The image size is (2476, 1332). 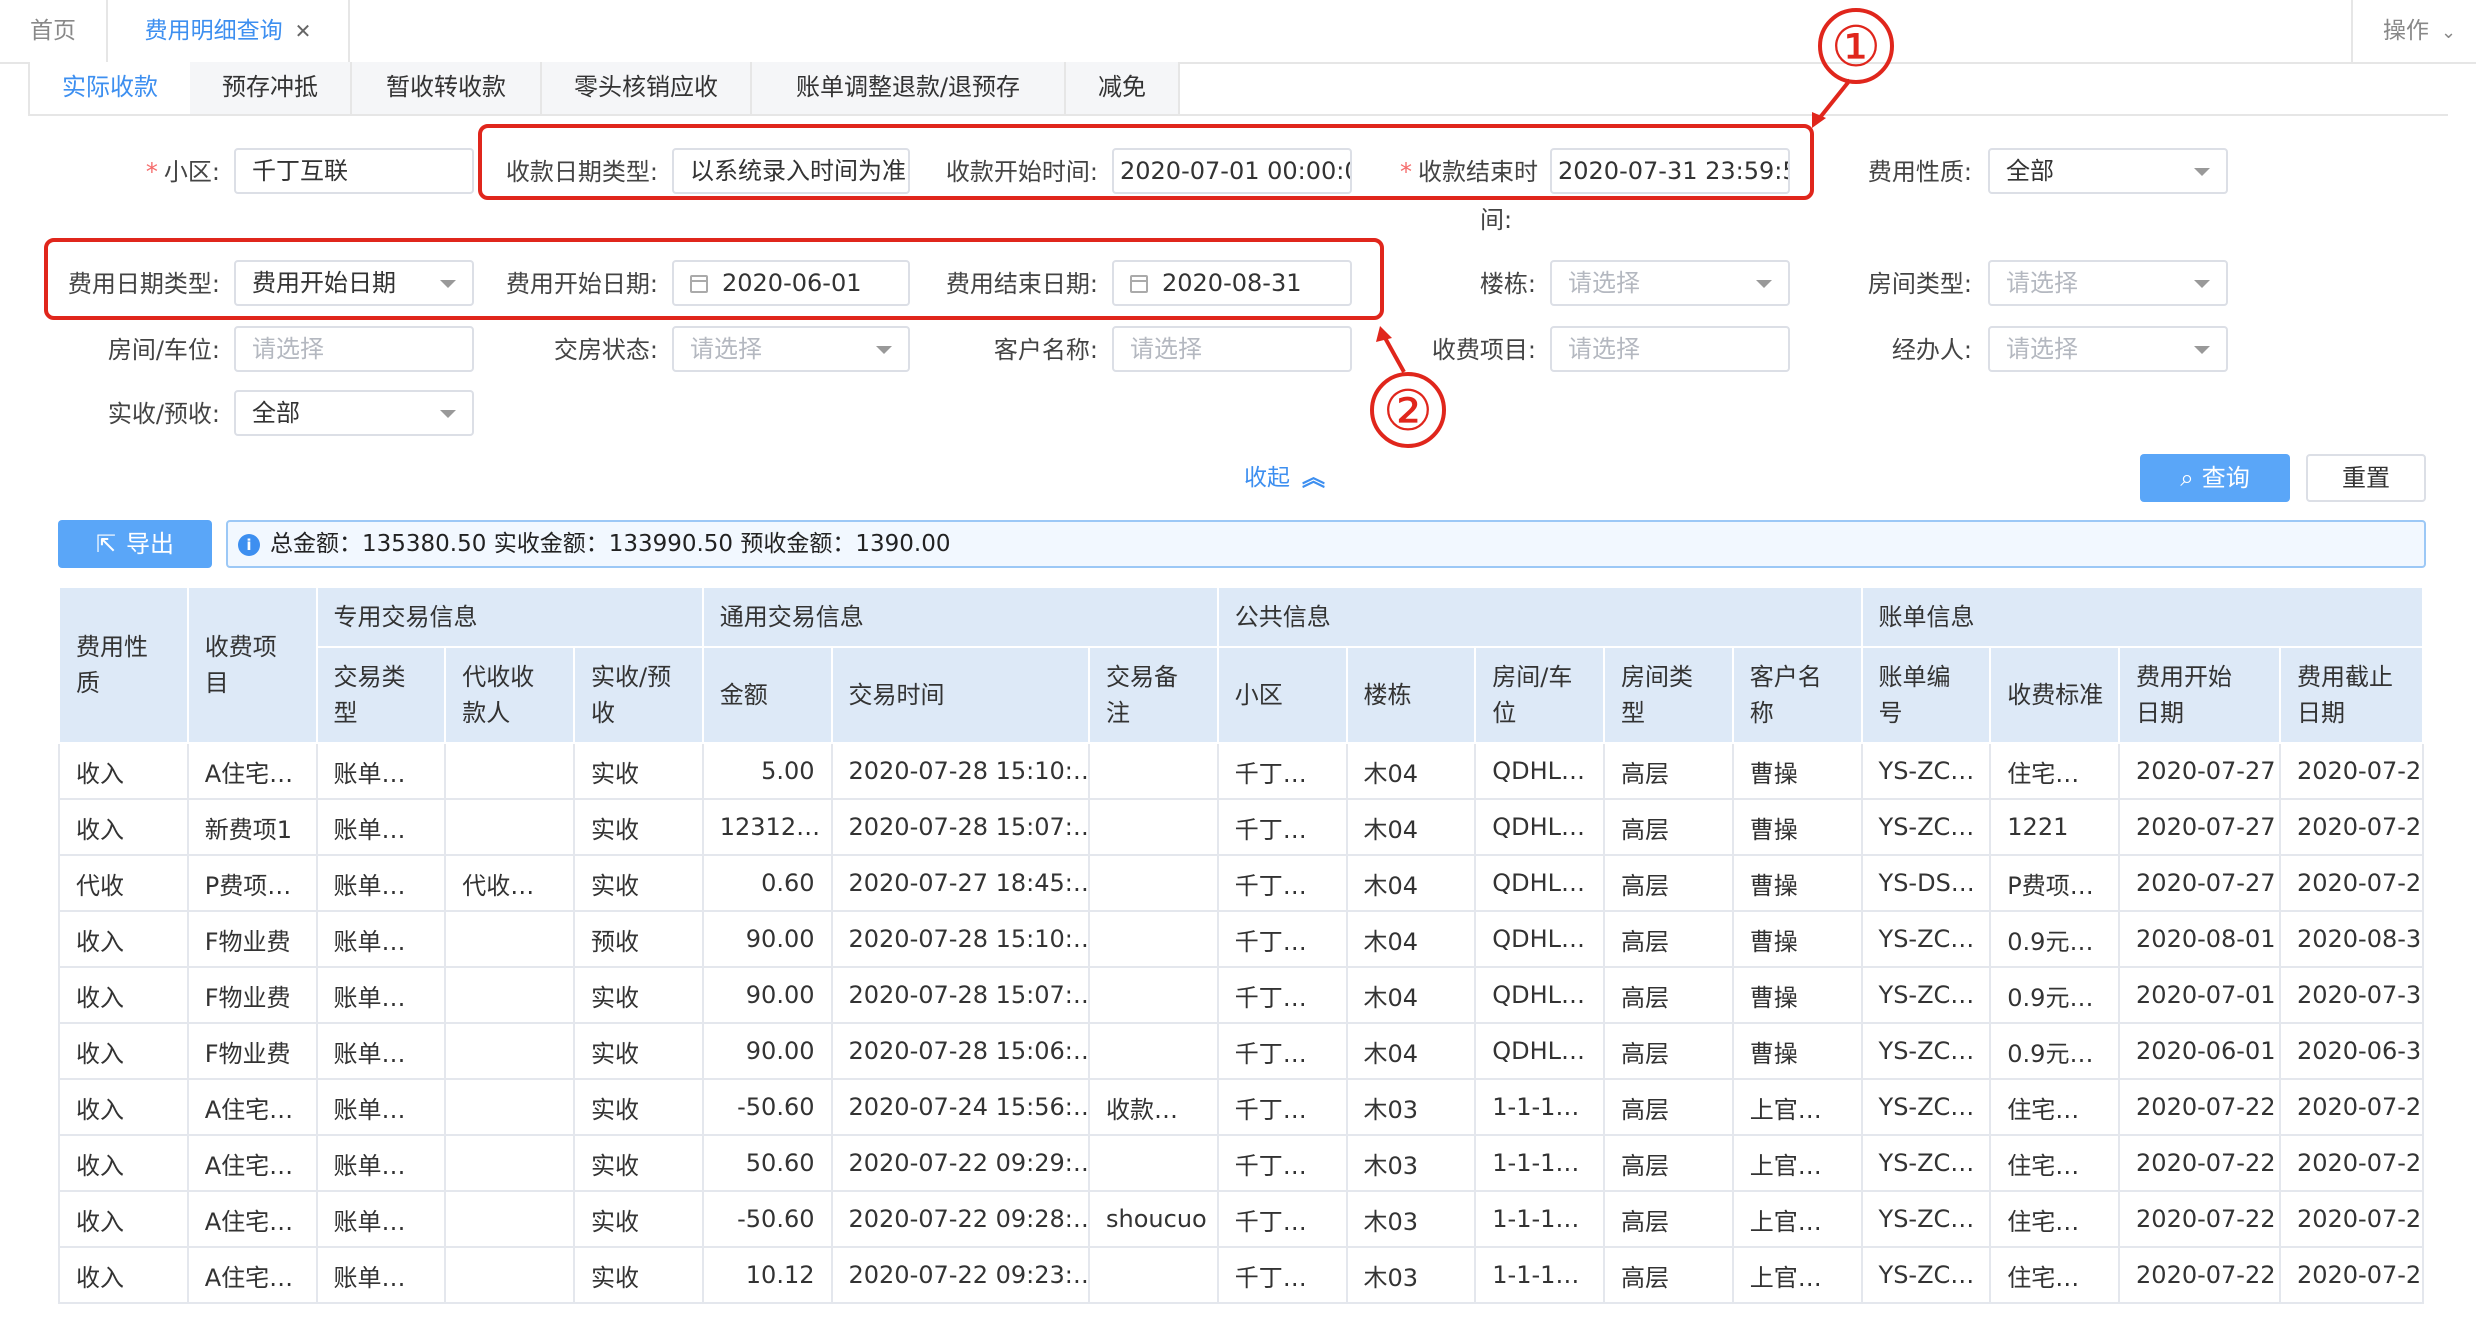 I want to click on table-cell: shoucuo, so click(x=1153, y=1219).